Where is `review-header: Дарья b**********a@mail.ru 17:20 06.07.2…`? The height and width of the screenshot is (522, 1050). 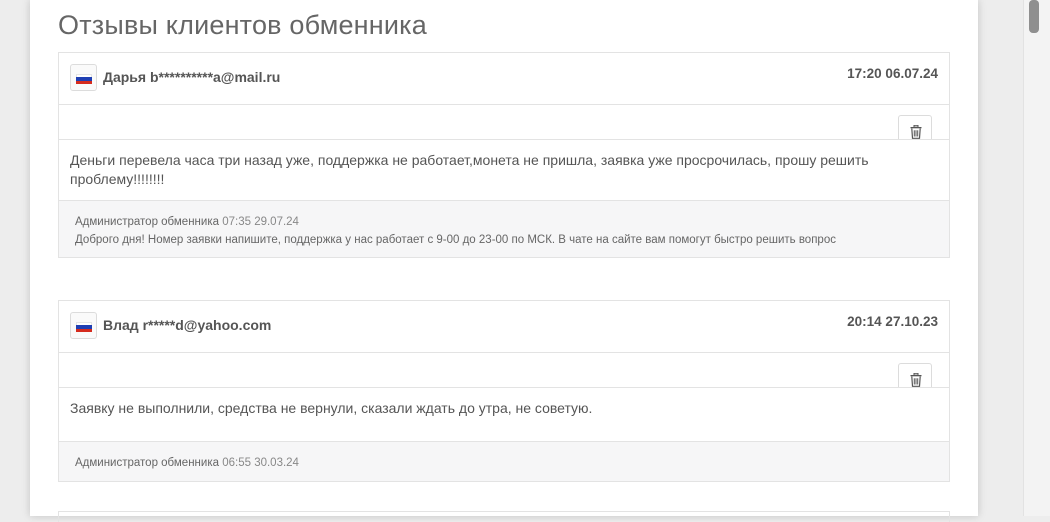
review-header: Дарья b**********a@mail.ru 17:20 06.07.2… is located at coordinates (504, 79).